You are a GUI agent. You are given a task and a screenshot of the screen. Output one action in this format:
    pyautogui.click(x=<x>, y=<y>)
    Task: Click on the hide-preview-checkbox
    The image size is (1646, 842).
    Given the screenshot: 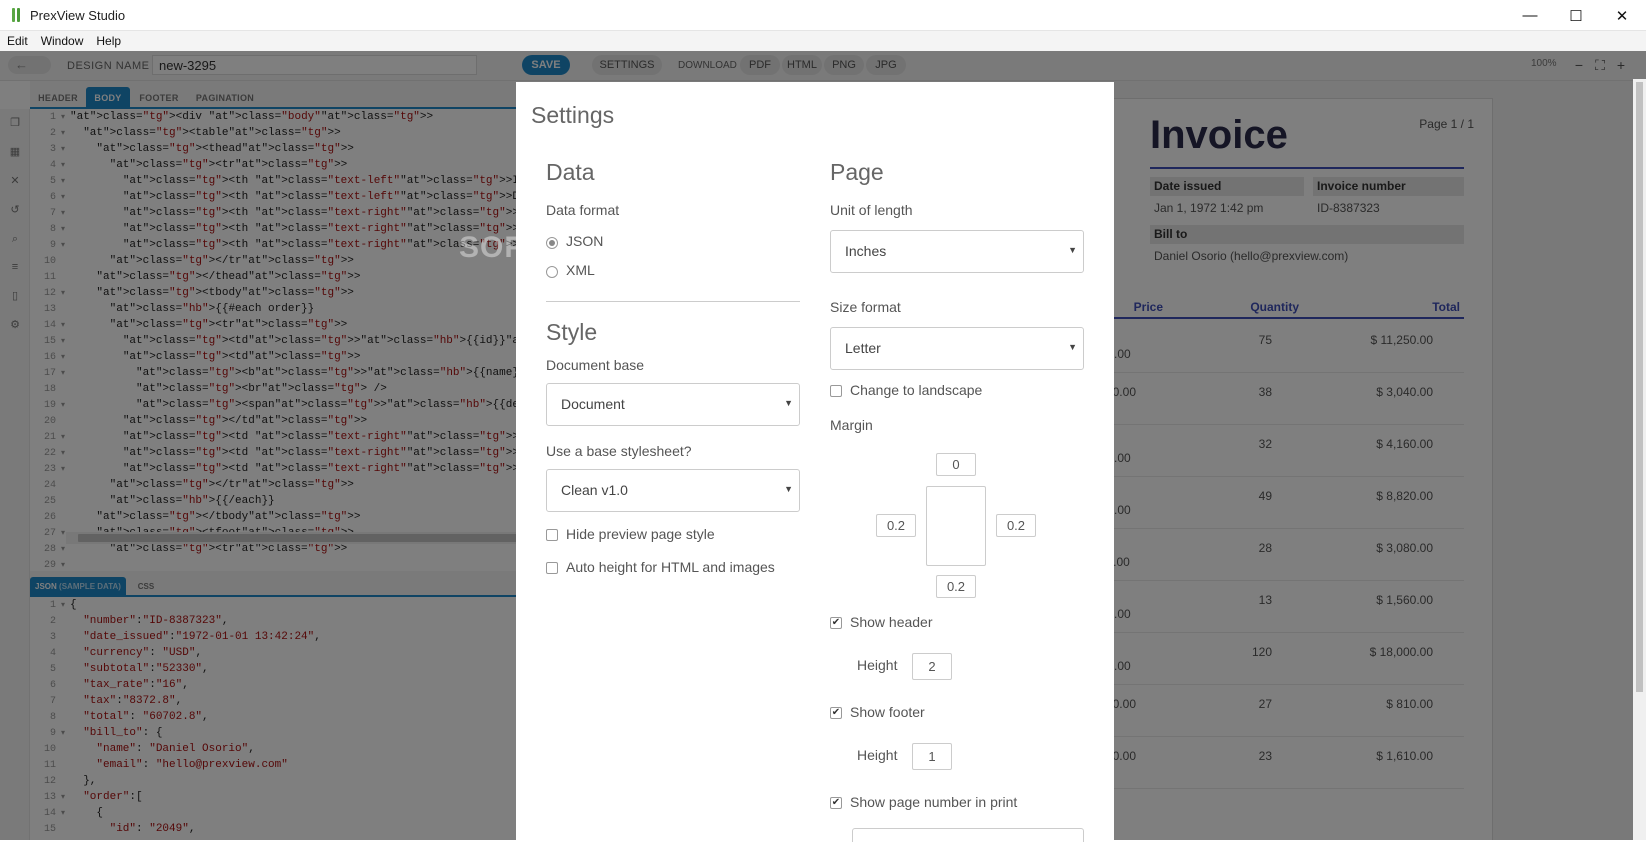 What is the action you would take?
    pyautogui.click(x=552, y=535)
    